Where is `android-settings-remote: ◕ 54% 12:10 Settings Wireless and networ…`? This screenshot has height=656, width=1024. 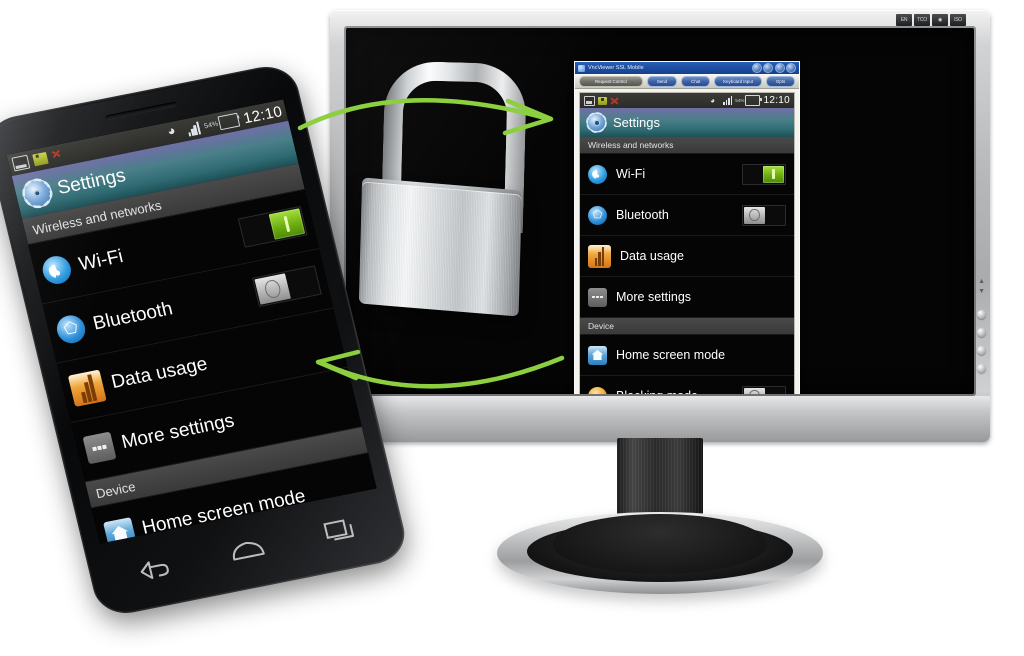
android-settings-remote: ◕ 54% 12:10 Settings Wireless and networ… is located at coordinates (687, 243).